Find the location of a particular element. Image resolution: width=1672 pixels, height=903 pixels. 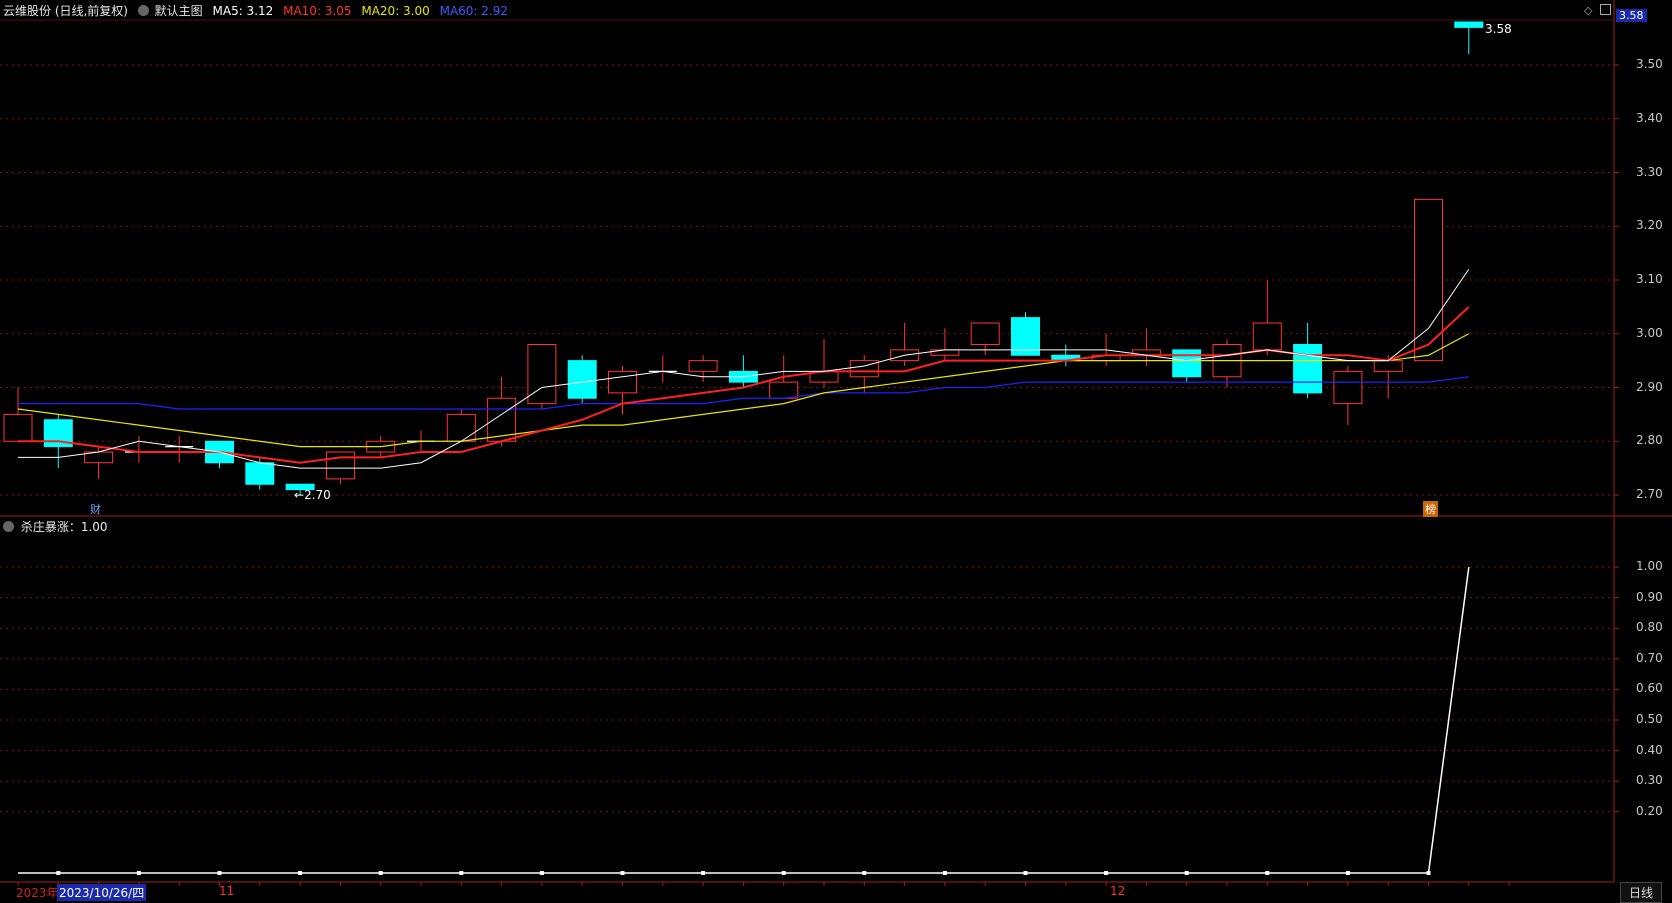

indicator-tick-label: 0.80 is located at coordinates (1649, 627).